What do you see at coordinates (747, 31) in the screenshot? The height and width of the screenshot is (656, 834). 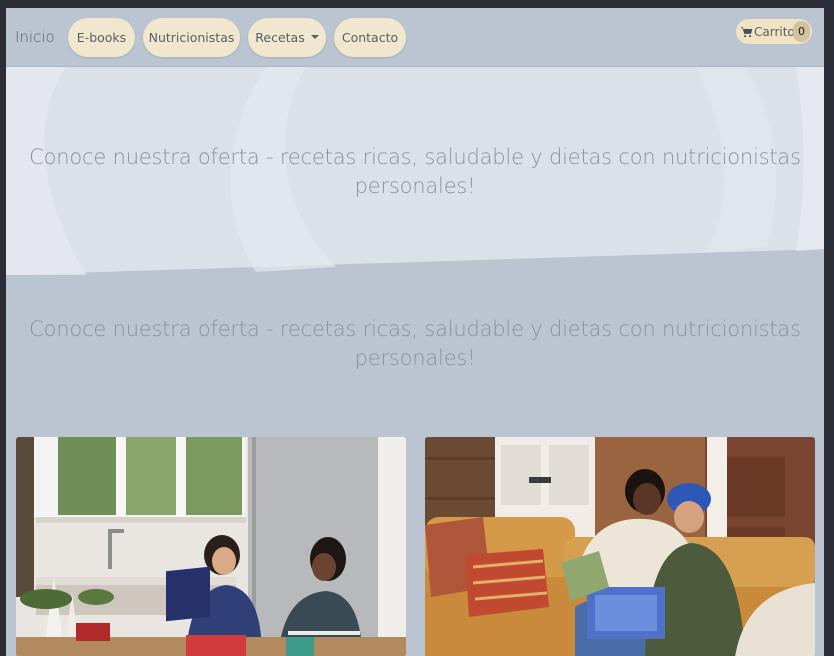 I see `cart-icon` at bounding box center [747, 31].